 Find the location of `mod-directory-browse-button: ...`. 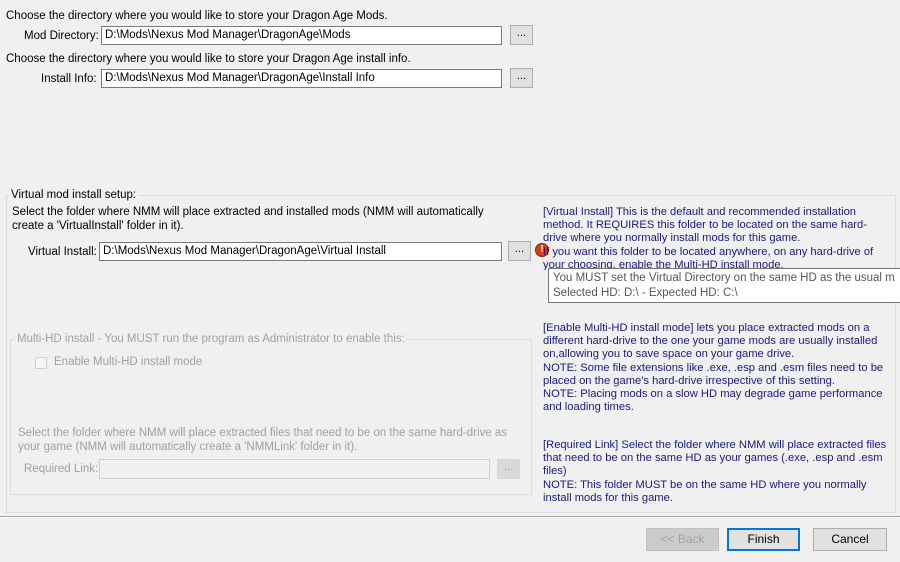

mod-directory-browse-button: ... is located at coordinates (521, 35).